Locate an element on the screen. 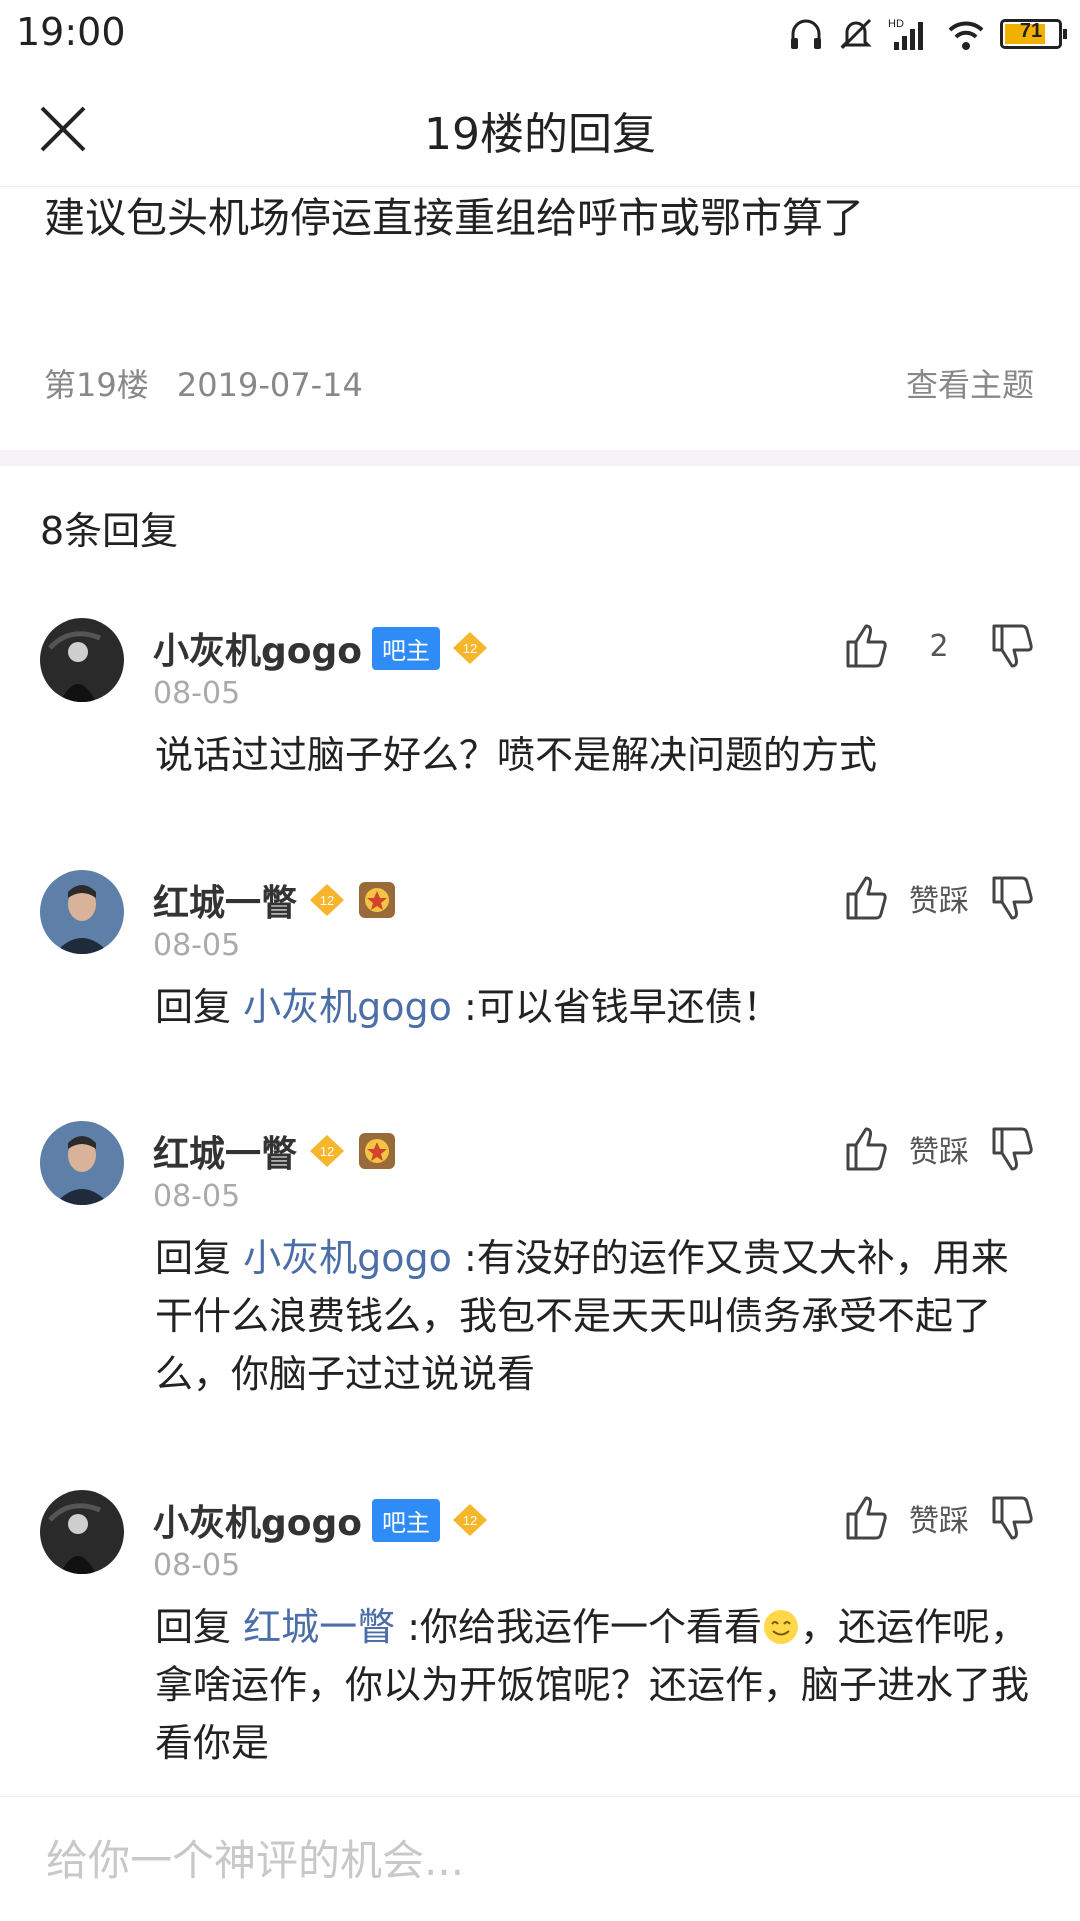 This screenshot has width=1080, height=1921. status-bar: 19:00 HD 71 is located at coordinates (540, 35).